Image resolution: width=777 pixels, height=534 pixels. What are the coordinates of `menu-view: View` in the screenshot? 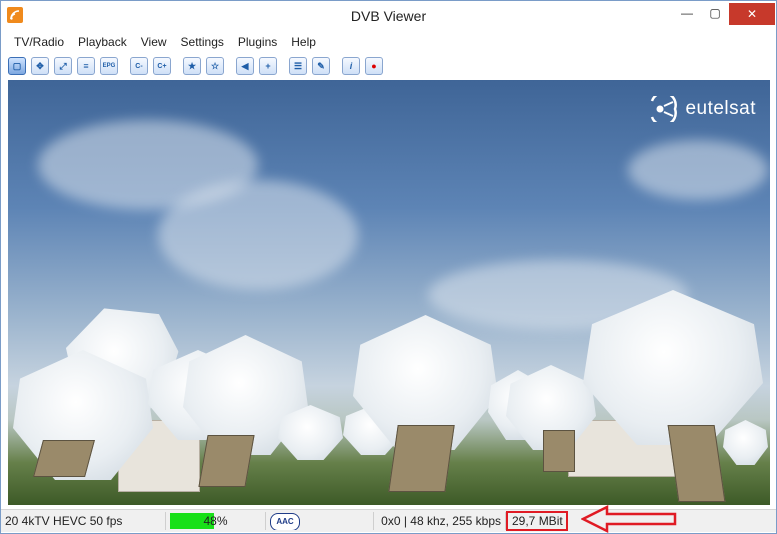 It's located at (154, 42).